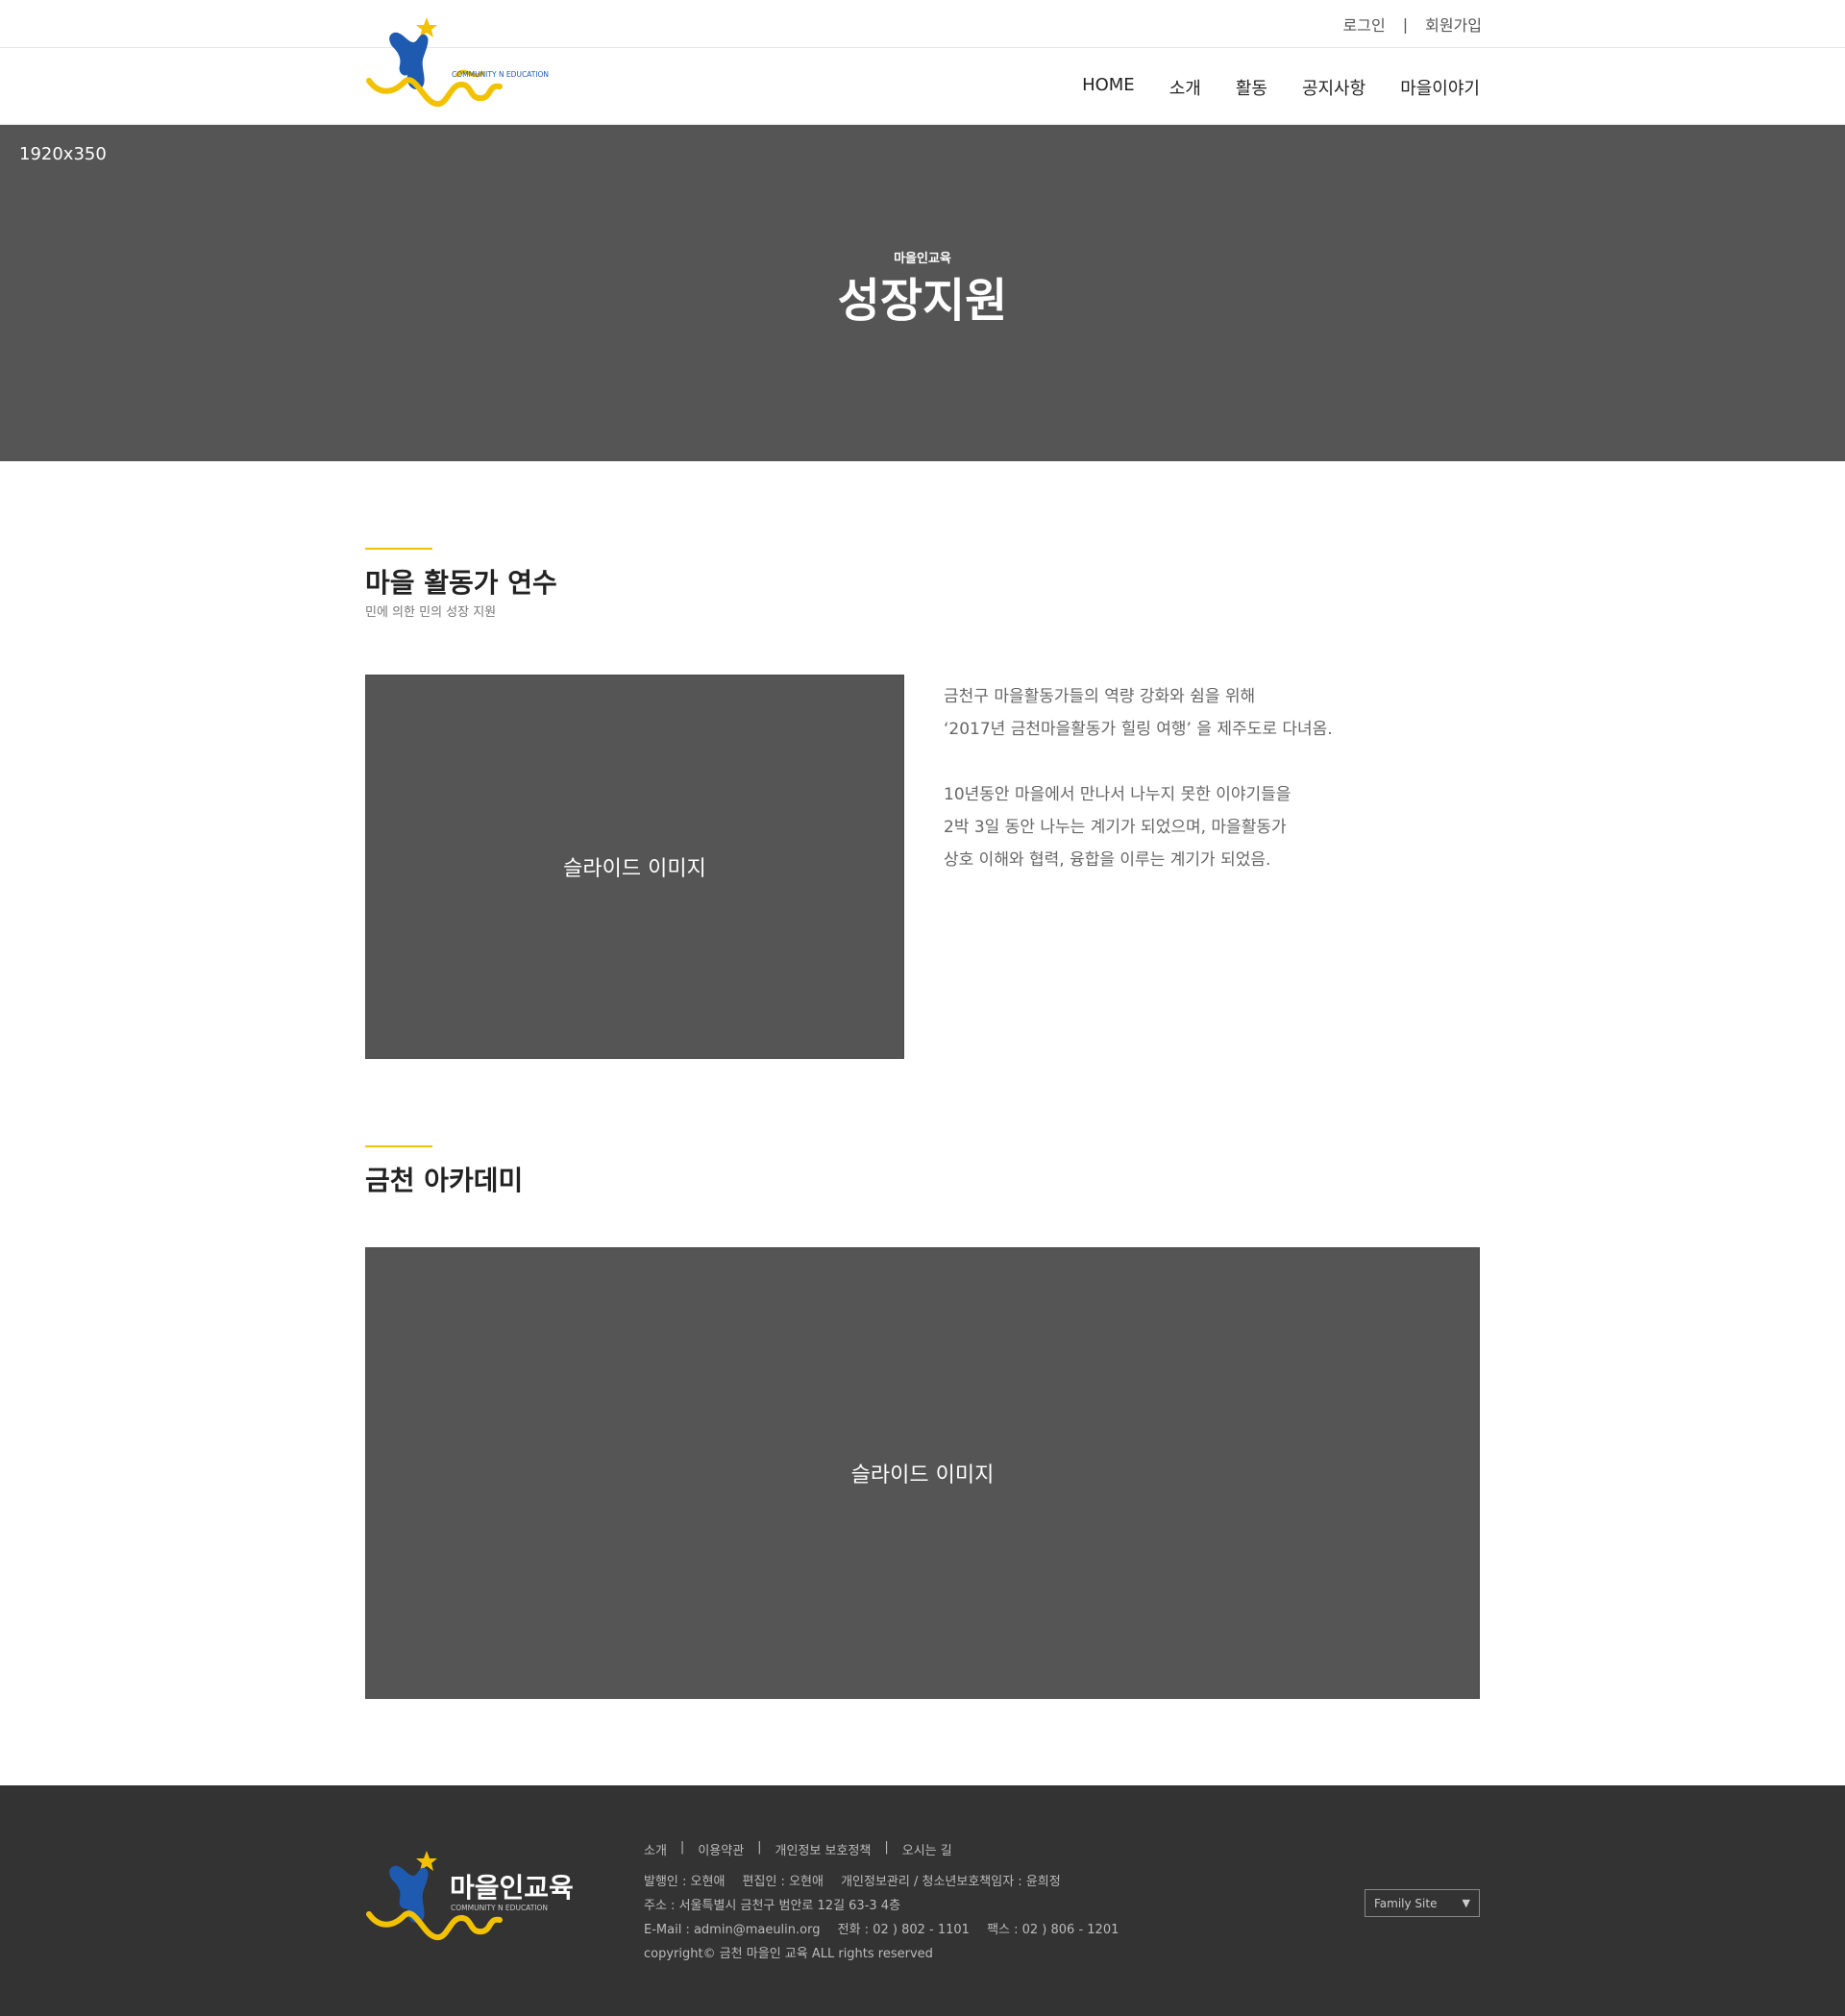 Image resolution: width=1845 pixels, height=2016 pixels. Describe the element at coordinates (431, 612) in the screenshot. I see `section1-subtitle: 민에 의한 민의 성장 지원` at that location.